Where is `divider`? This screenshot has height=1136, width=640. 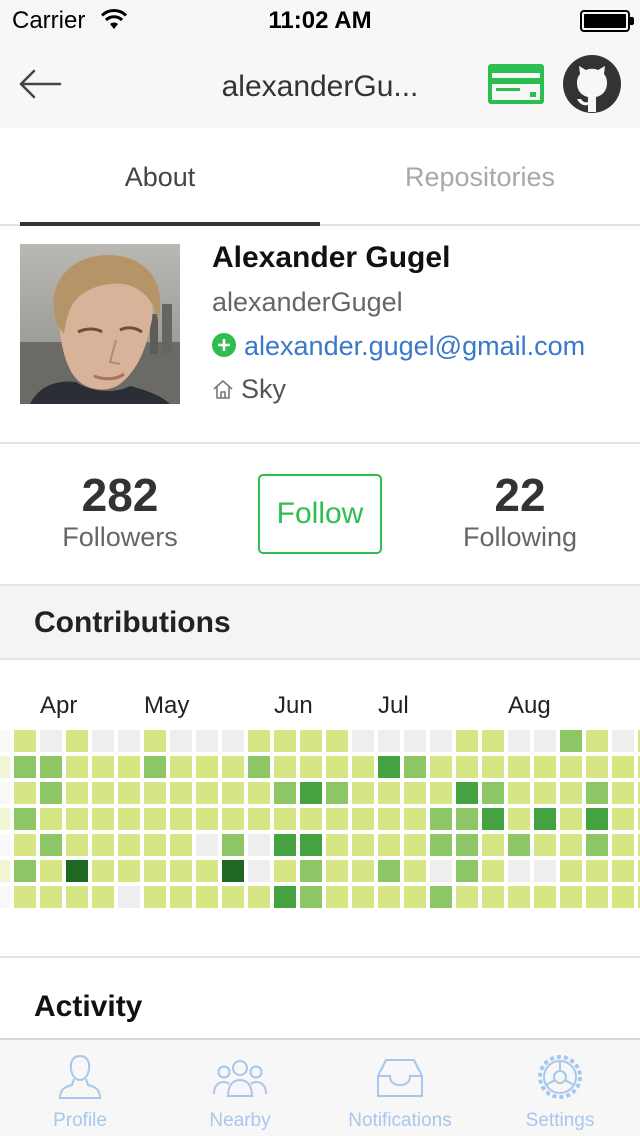
divider is located at coordinates (320, 443).